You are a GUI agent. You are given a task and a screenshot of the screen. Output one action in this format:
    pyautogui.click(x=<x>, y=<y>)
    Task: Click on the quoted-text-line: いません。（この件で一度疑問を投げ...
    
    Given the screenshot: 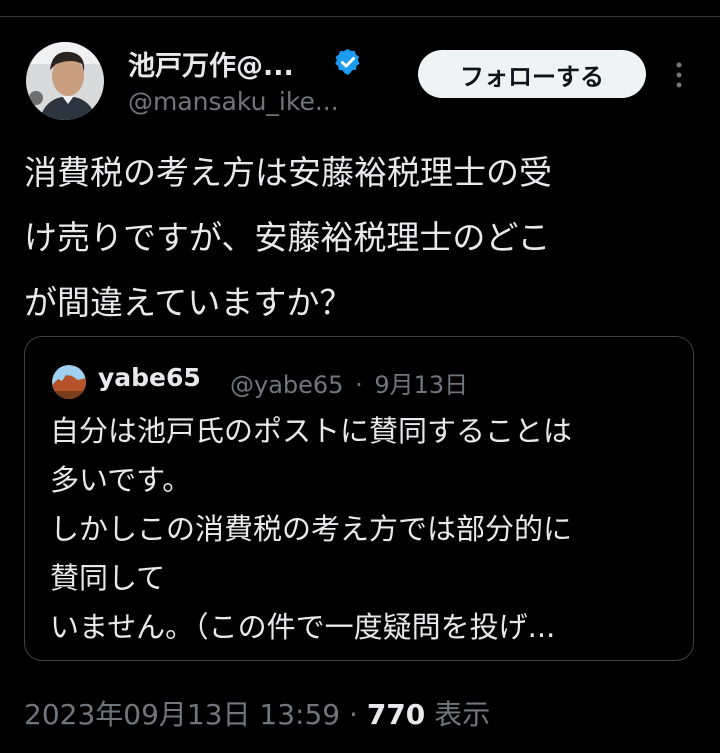 What is the action you would take?
    pyautogui.click(x=303, y=627)
    